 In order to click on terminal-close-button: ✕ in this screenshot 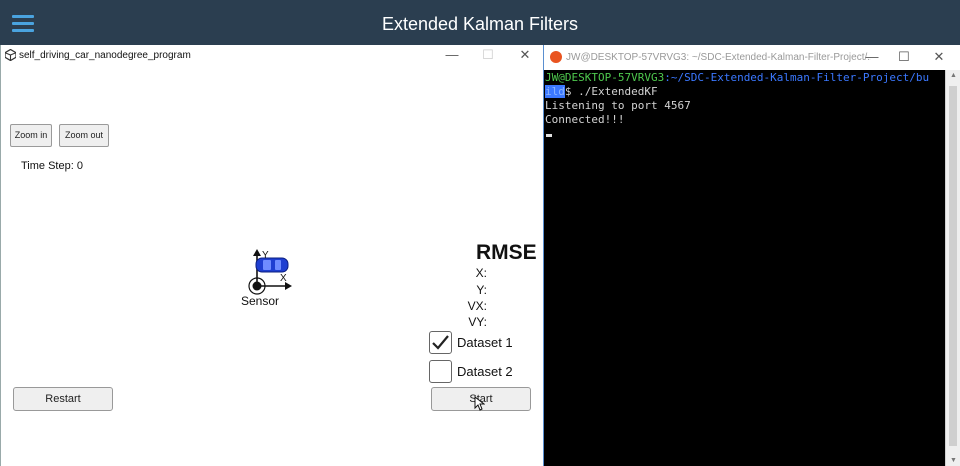, I will do `click(939, 57)`.